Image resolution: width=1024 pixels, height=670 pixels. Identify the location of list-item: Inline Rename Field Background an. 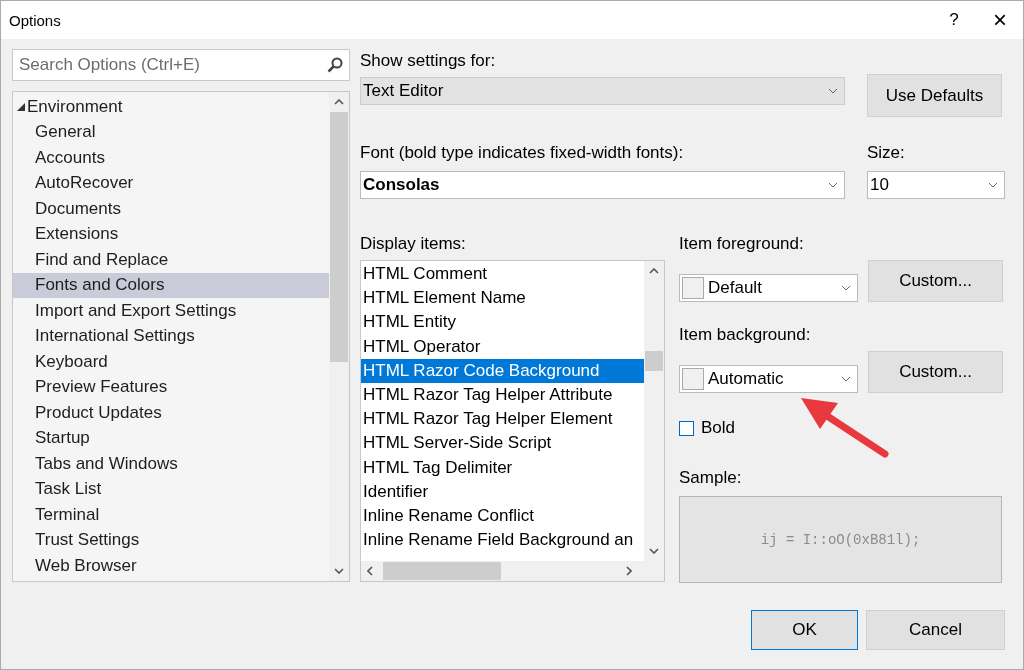
(502, 540).